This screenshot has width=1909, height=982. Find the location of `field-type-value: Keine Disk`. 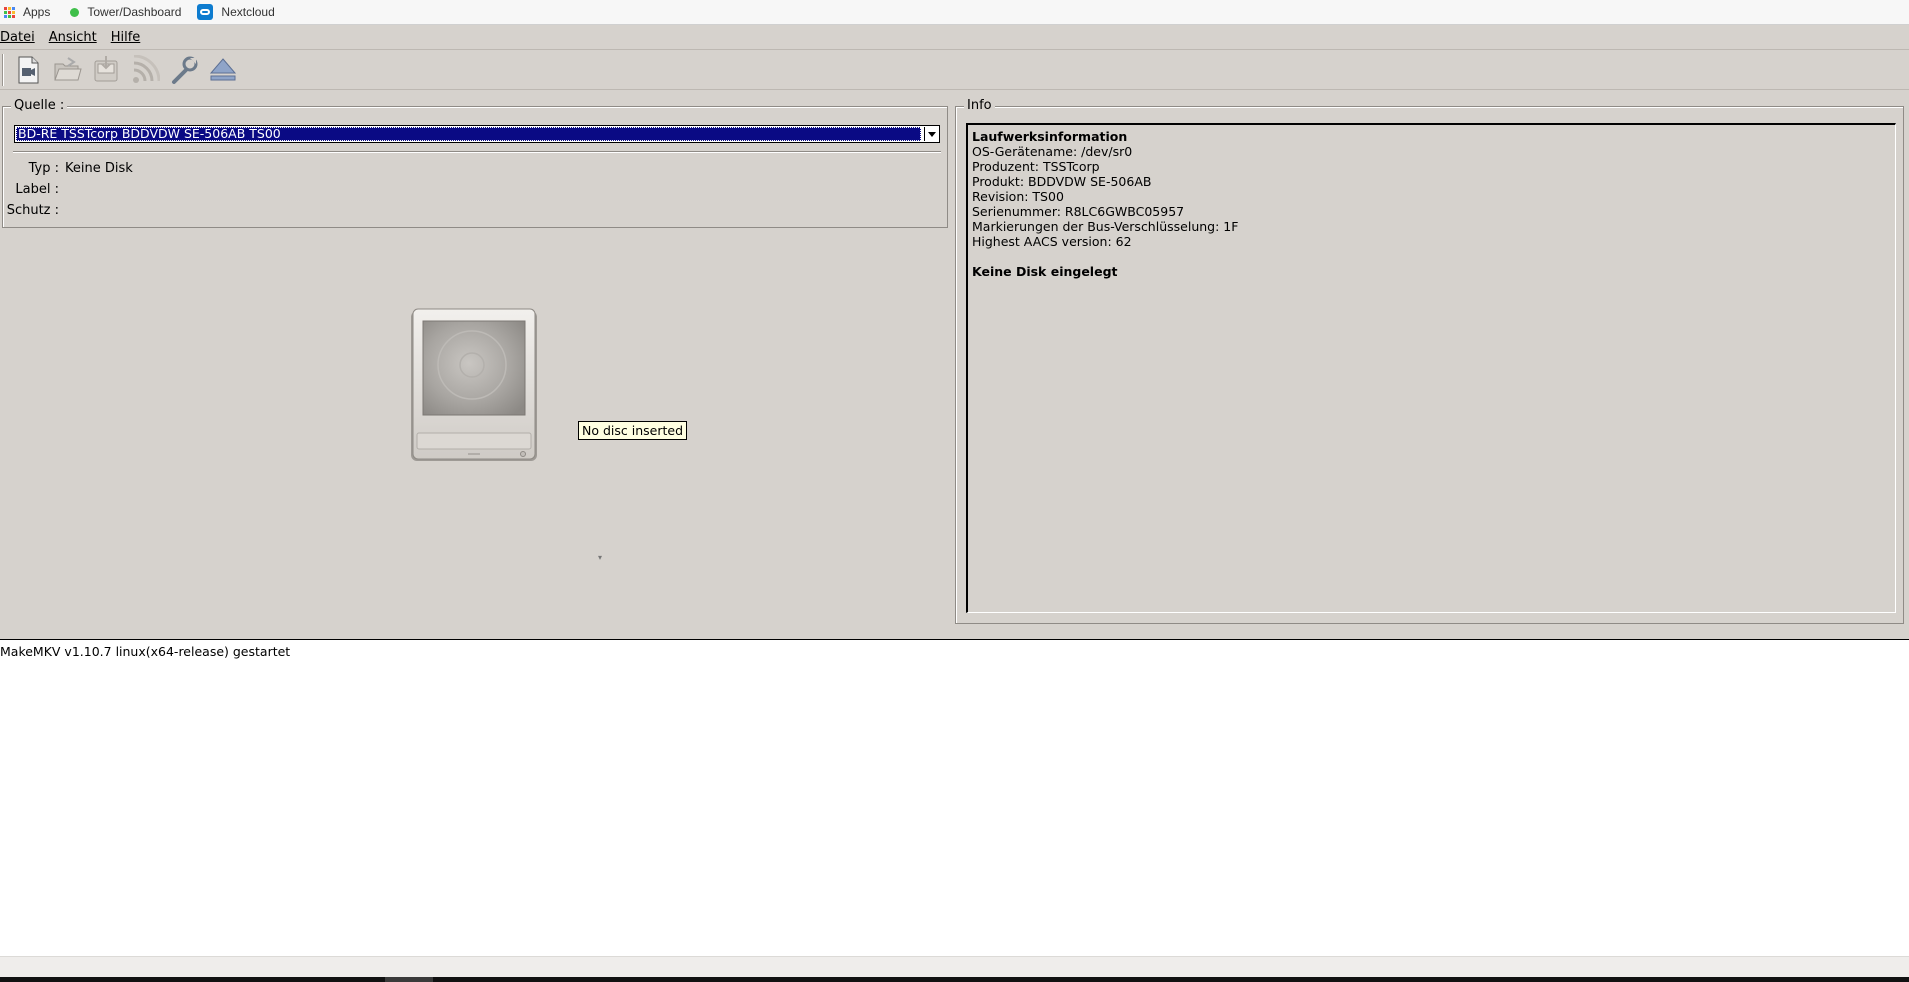

field-type-value: Keine Disk is located at coordinates (99, 168).